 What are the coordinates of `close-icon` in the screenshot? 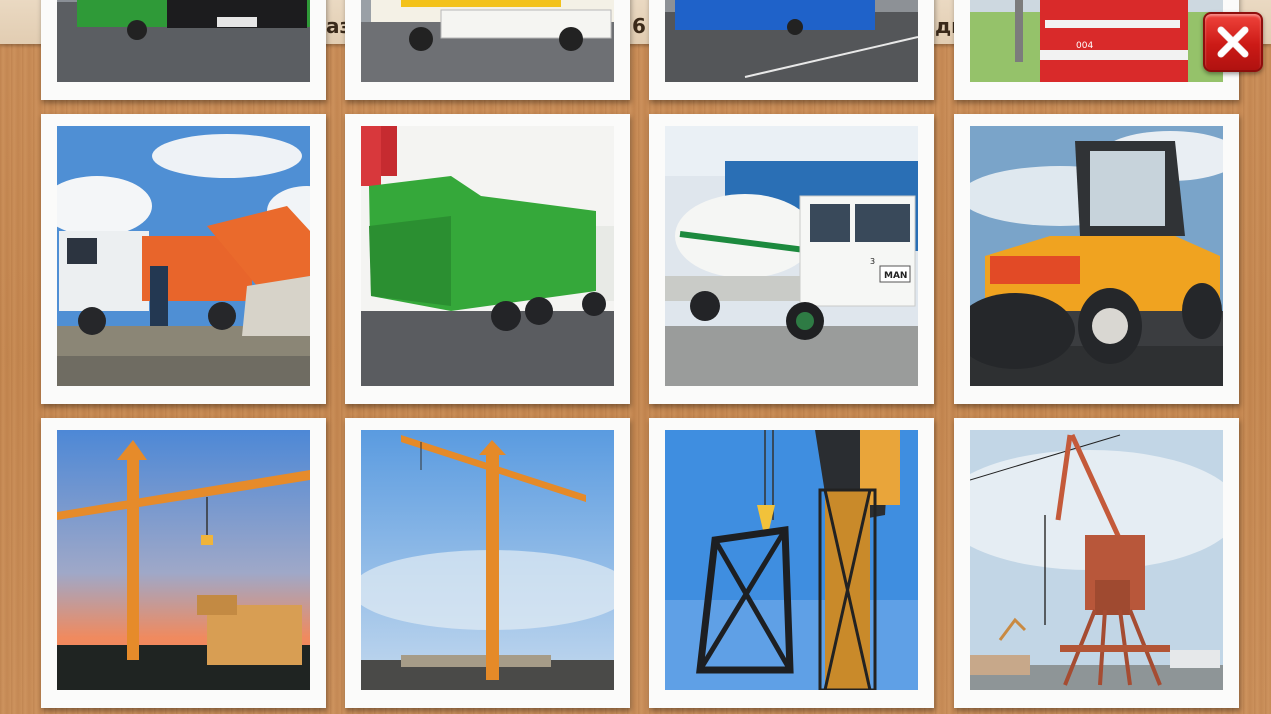 It's located at (1233, 42).